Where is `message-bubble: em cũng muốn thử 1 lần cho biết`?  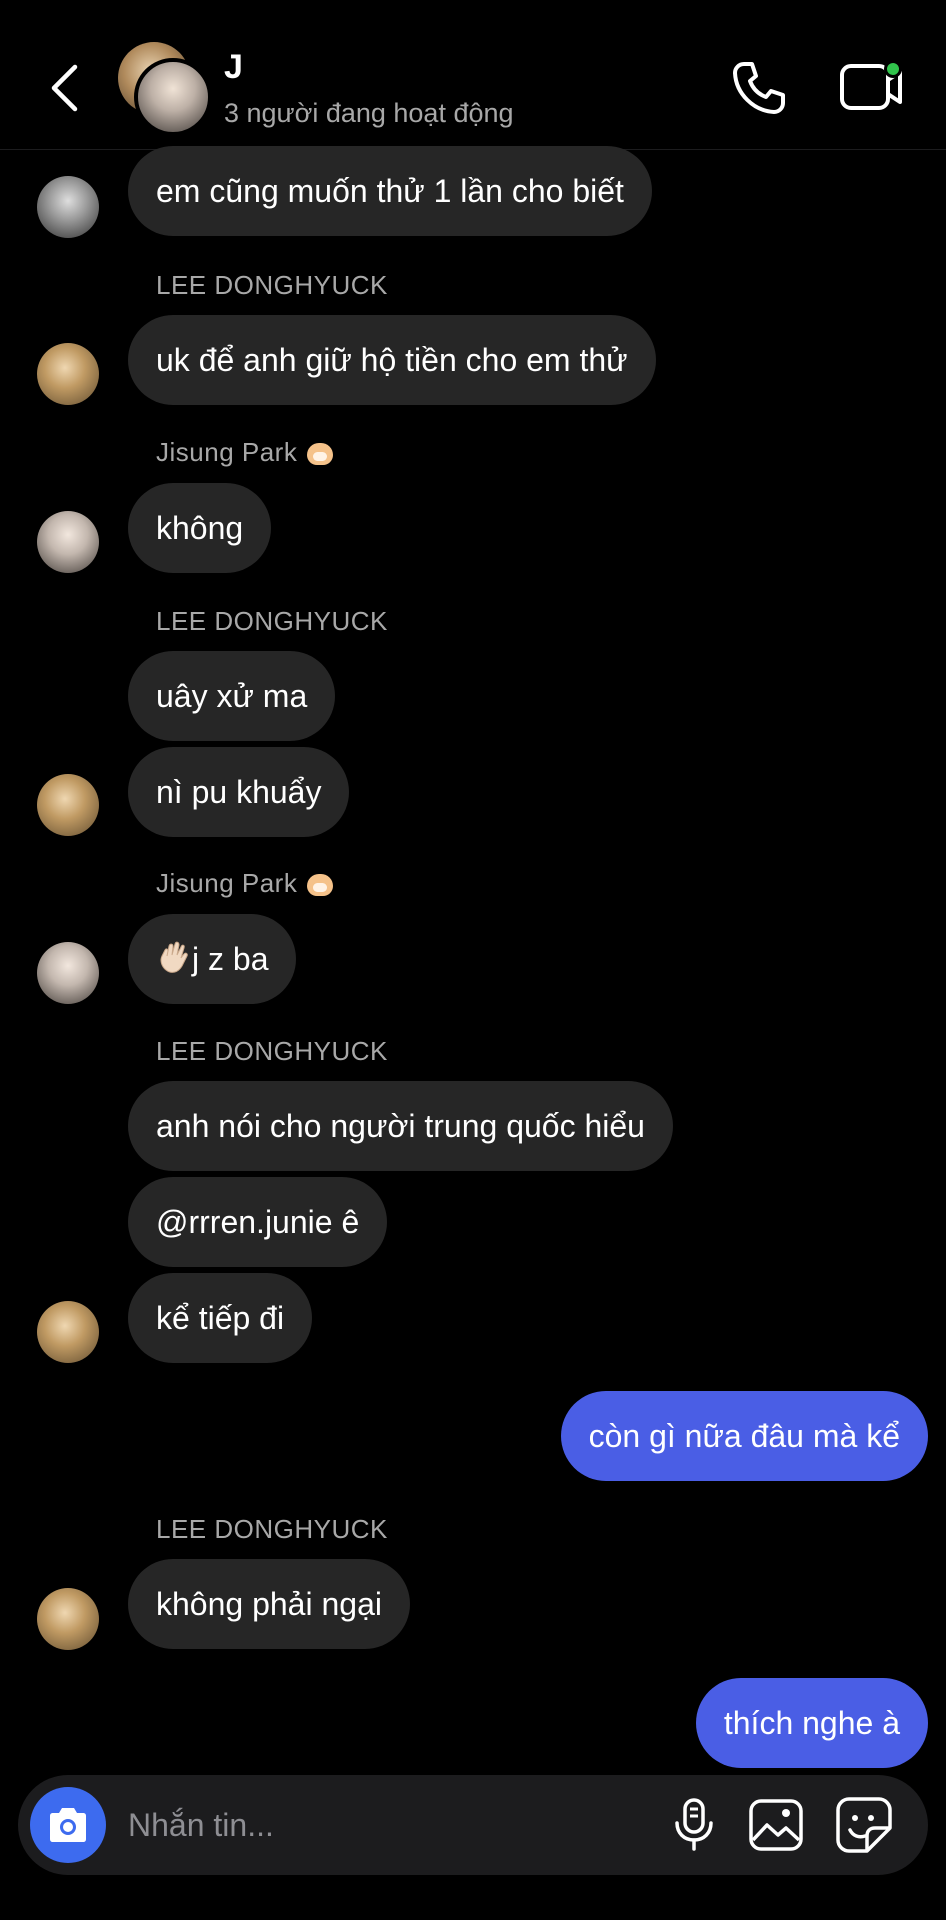
message-bubble: em cũng muốn thử 1 lần cho biết is located at coordinates (390, 191).